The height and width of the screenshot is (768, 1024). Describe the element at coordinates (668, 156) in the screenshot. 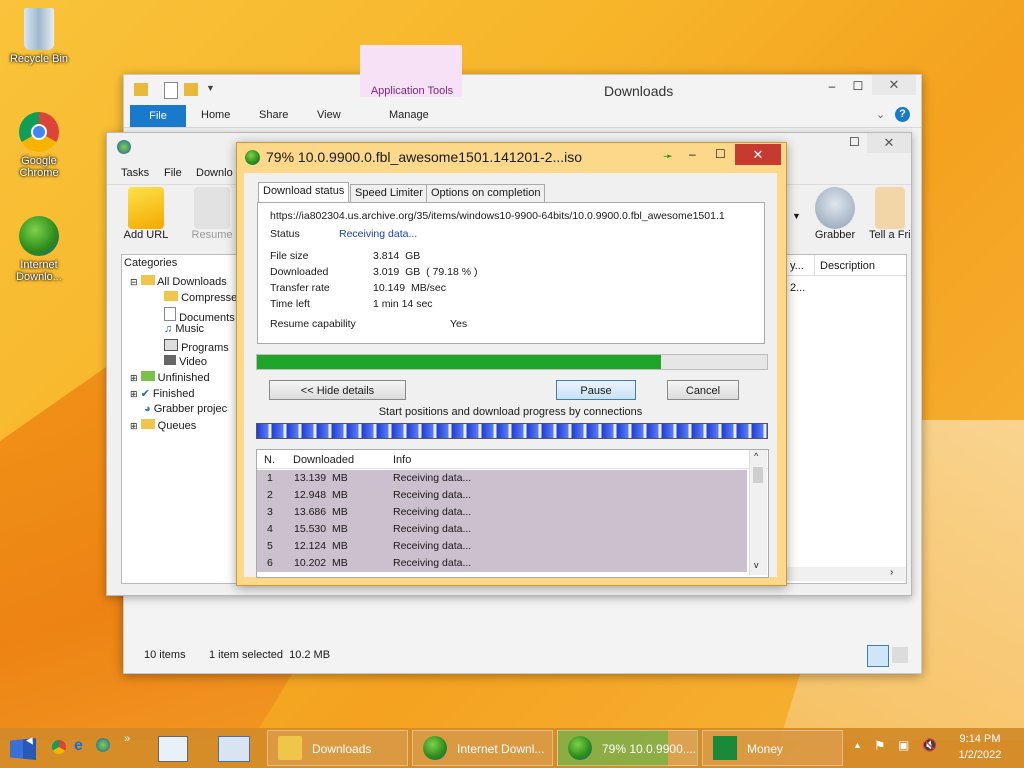

I see `minimize-to-tray-icon: ➛` at that location.